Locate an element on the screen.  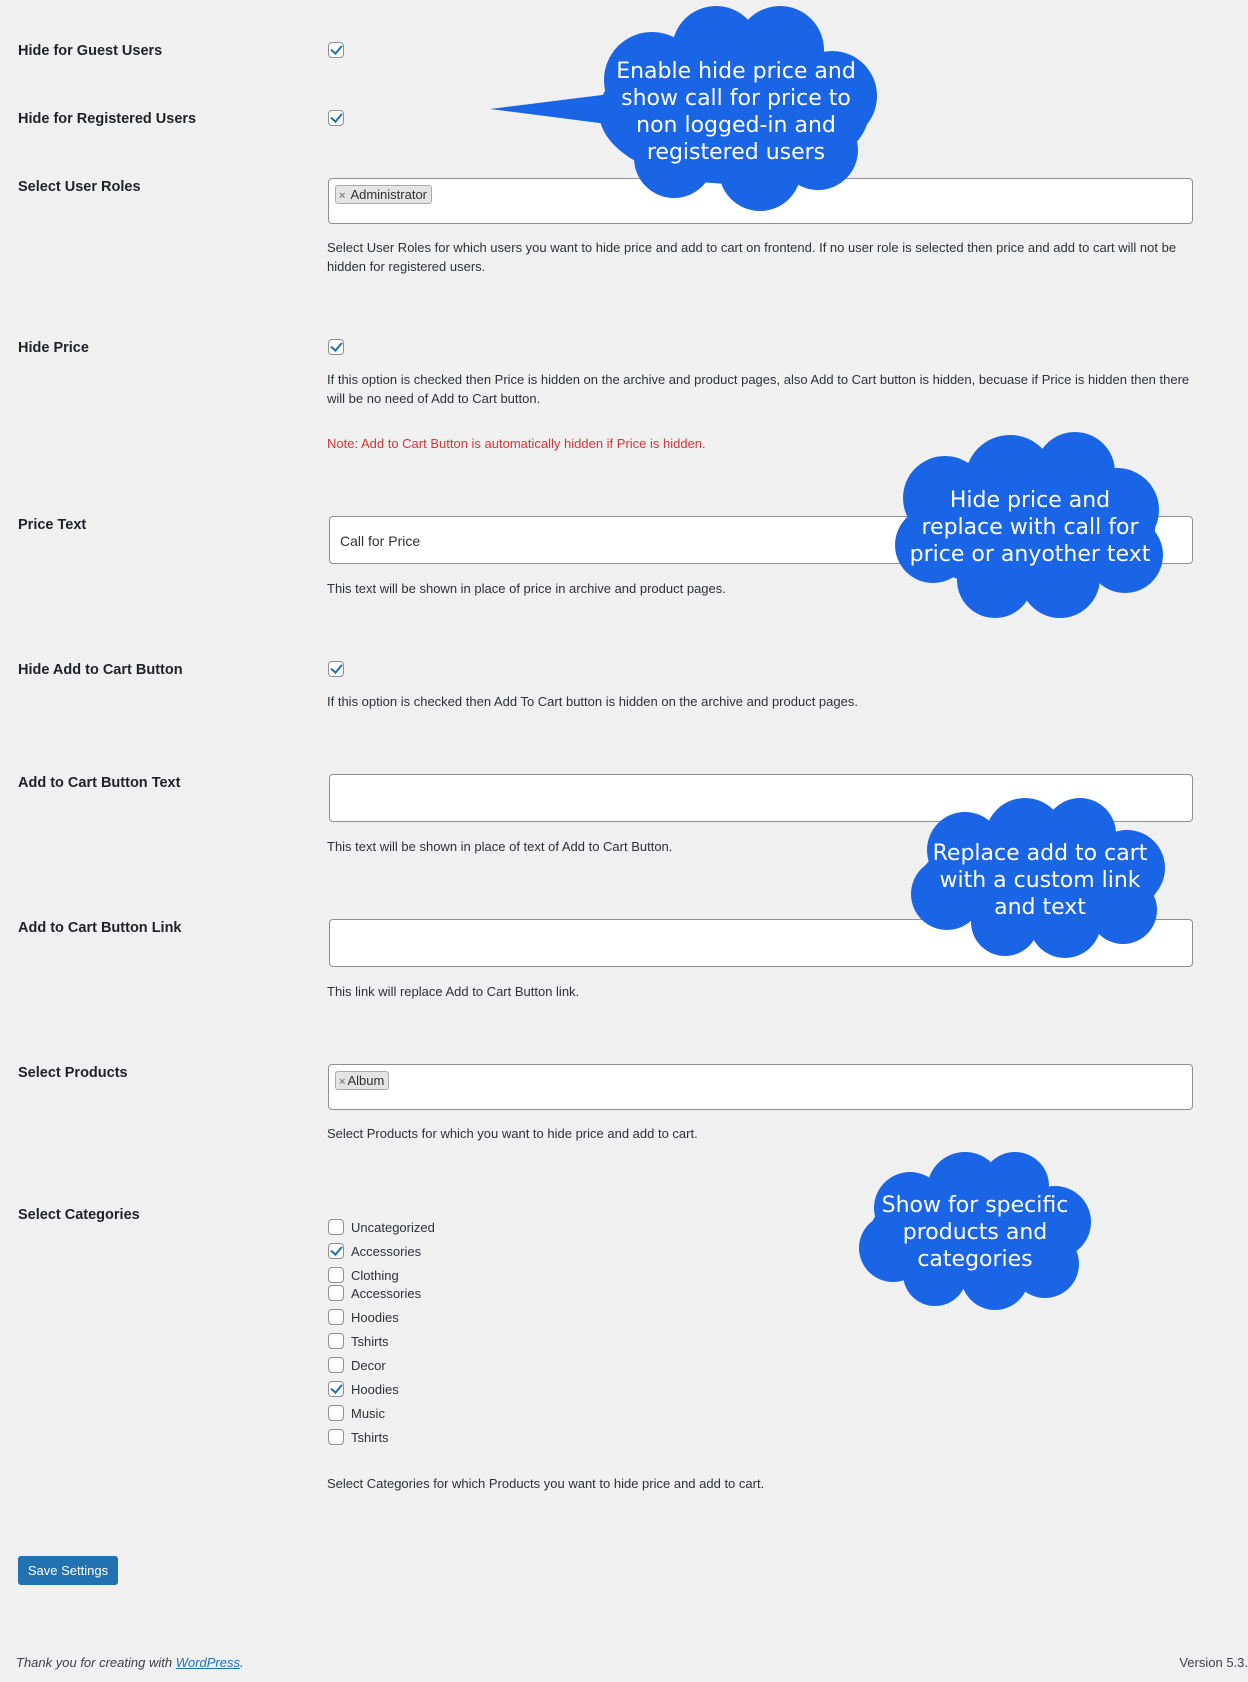
save-settings-button: Save Settings is located at coordinates (68, 1570).